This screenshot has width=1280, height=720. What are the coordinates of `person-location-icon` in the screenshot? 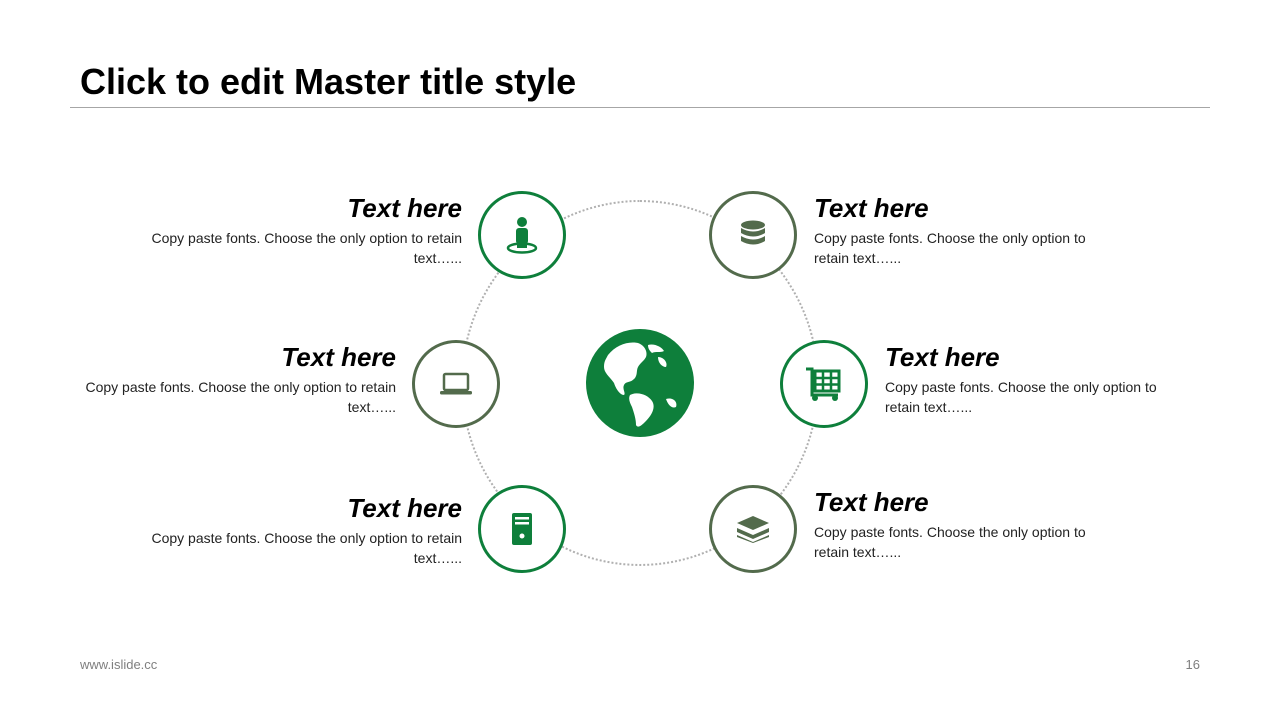 It's located at (522, 235).